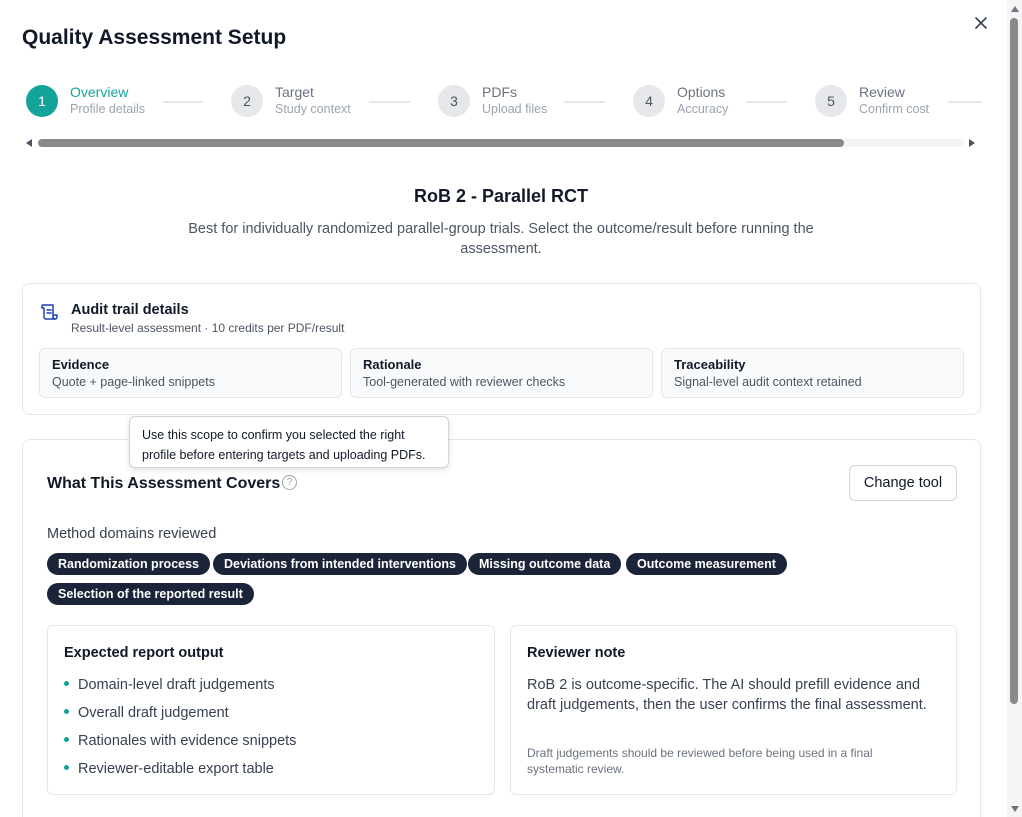  Describe the element at coordinates (515, 109) in the screenshot. I see `step-sublabel: Upload files` at that location.